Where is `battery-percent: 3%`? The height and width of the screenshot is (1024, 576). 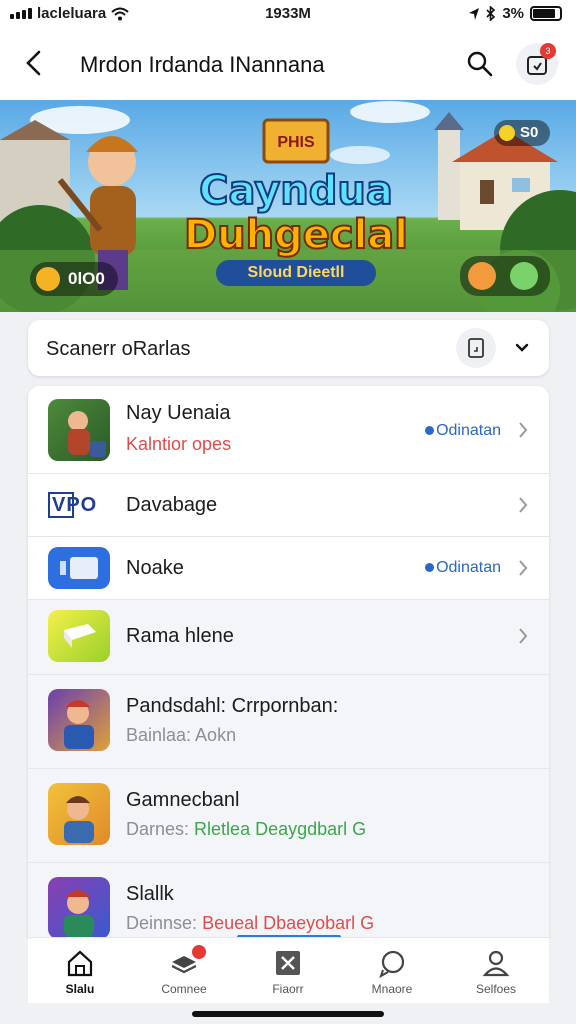
battery-percent: 3% is located at coordinates (513, 13).